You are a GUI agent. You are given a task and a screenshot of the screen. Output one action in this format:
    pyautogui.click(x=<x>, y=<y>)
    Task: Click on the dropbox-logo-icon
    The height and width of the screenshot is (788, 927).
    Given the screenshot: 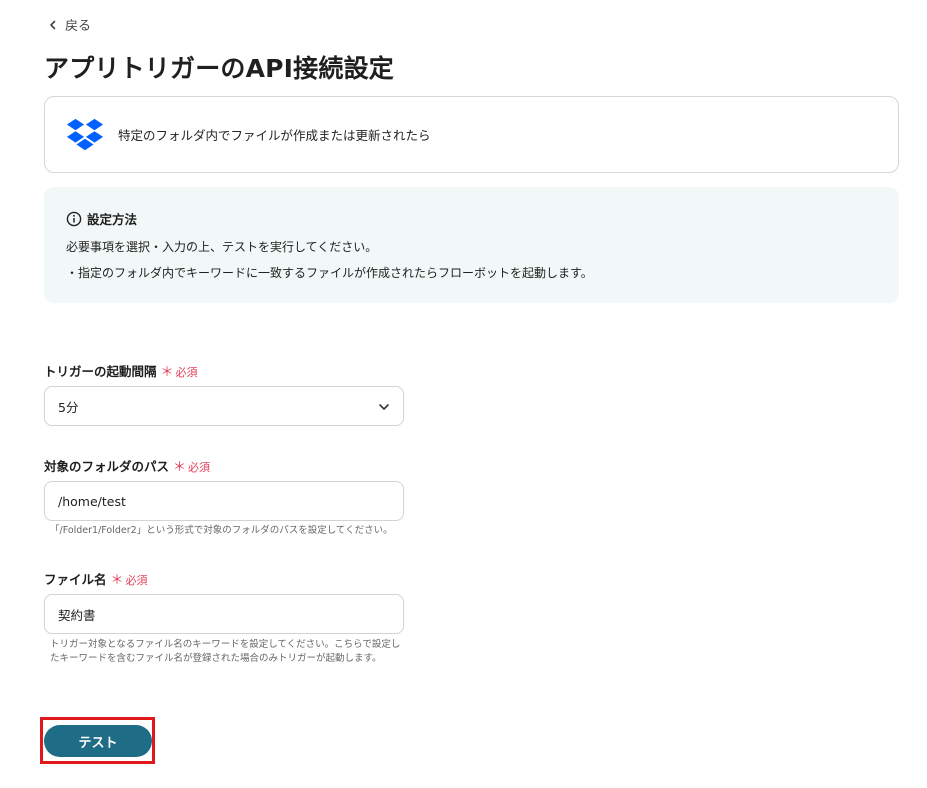 What is the action you would take?
    pyautogui.click(x=85, y=134)
    